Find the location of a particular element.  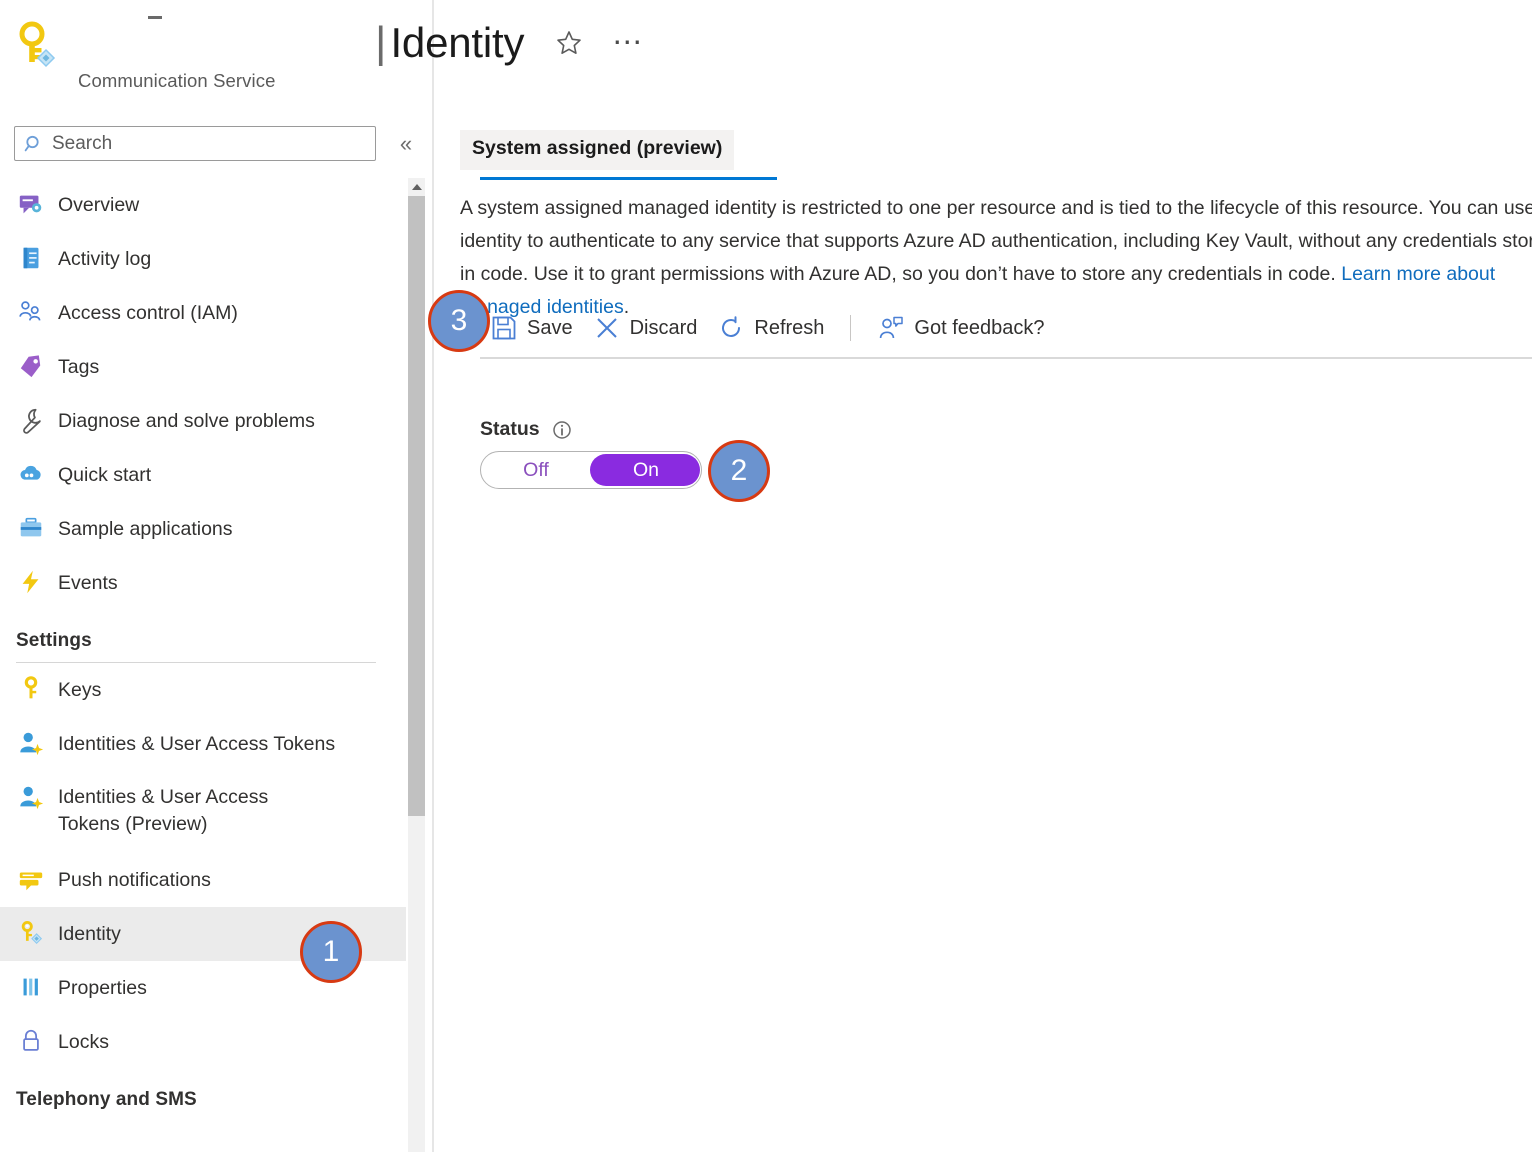

collapse-panel-chevron-icon: « is located at coordinates (406, 144).